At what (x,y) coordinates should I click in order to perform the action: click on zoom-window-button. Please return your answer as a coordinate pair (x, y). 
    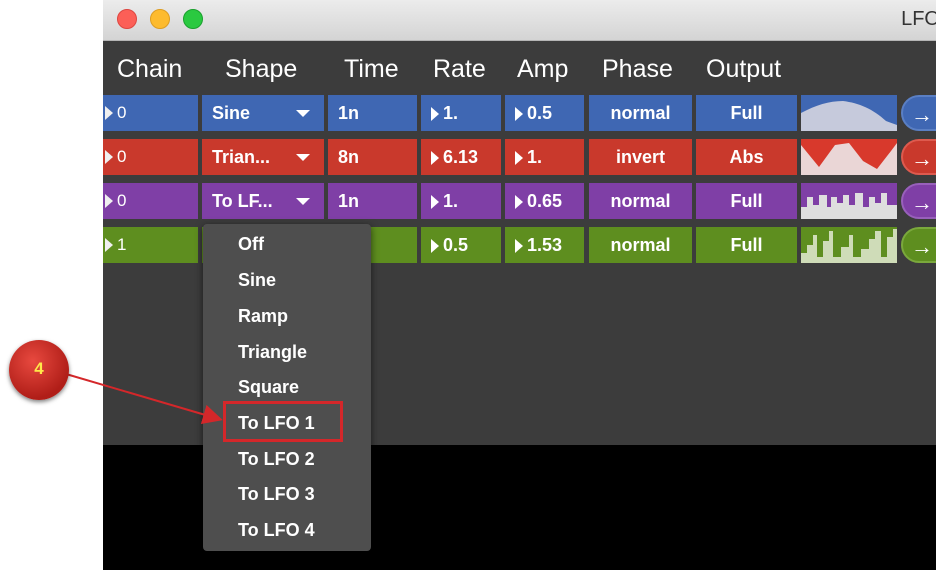
    Looking at the image, I should click on (193, 19).